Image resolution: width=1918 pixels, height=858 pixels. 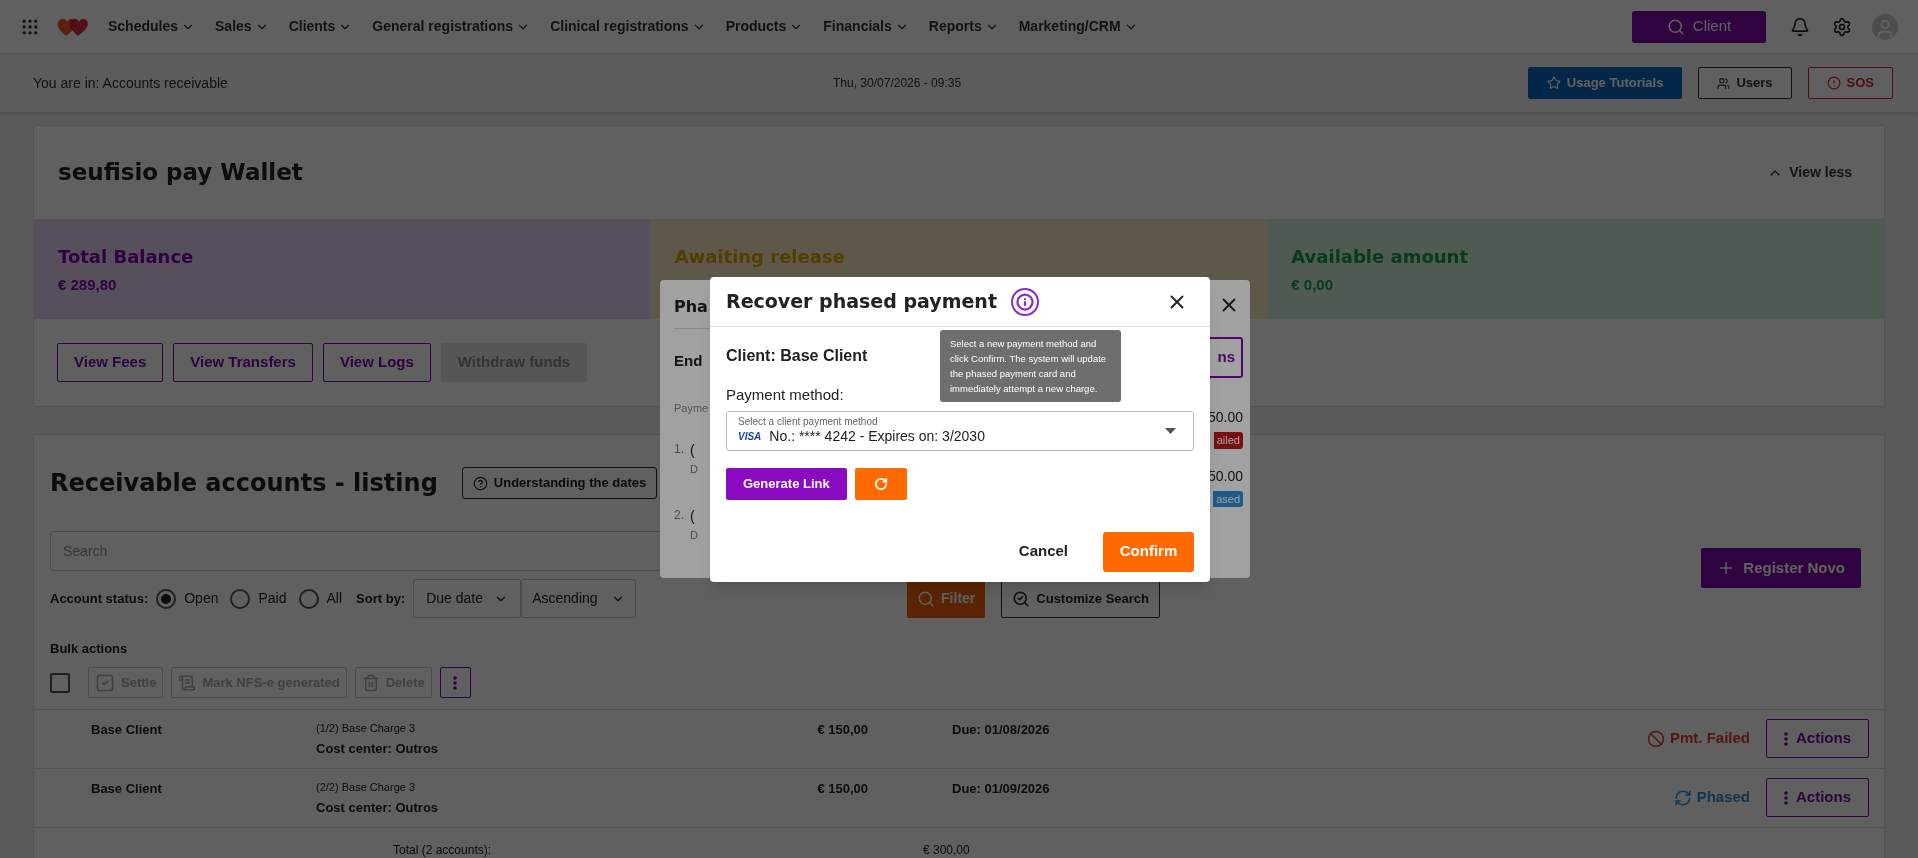 I want to click on info-icon, so click(x=1024, y=301).